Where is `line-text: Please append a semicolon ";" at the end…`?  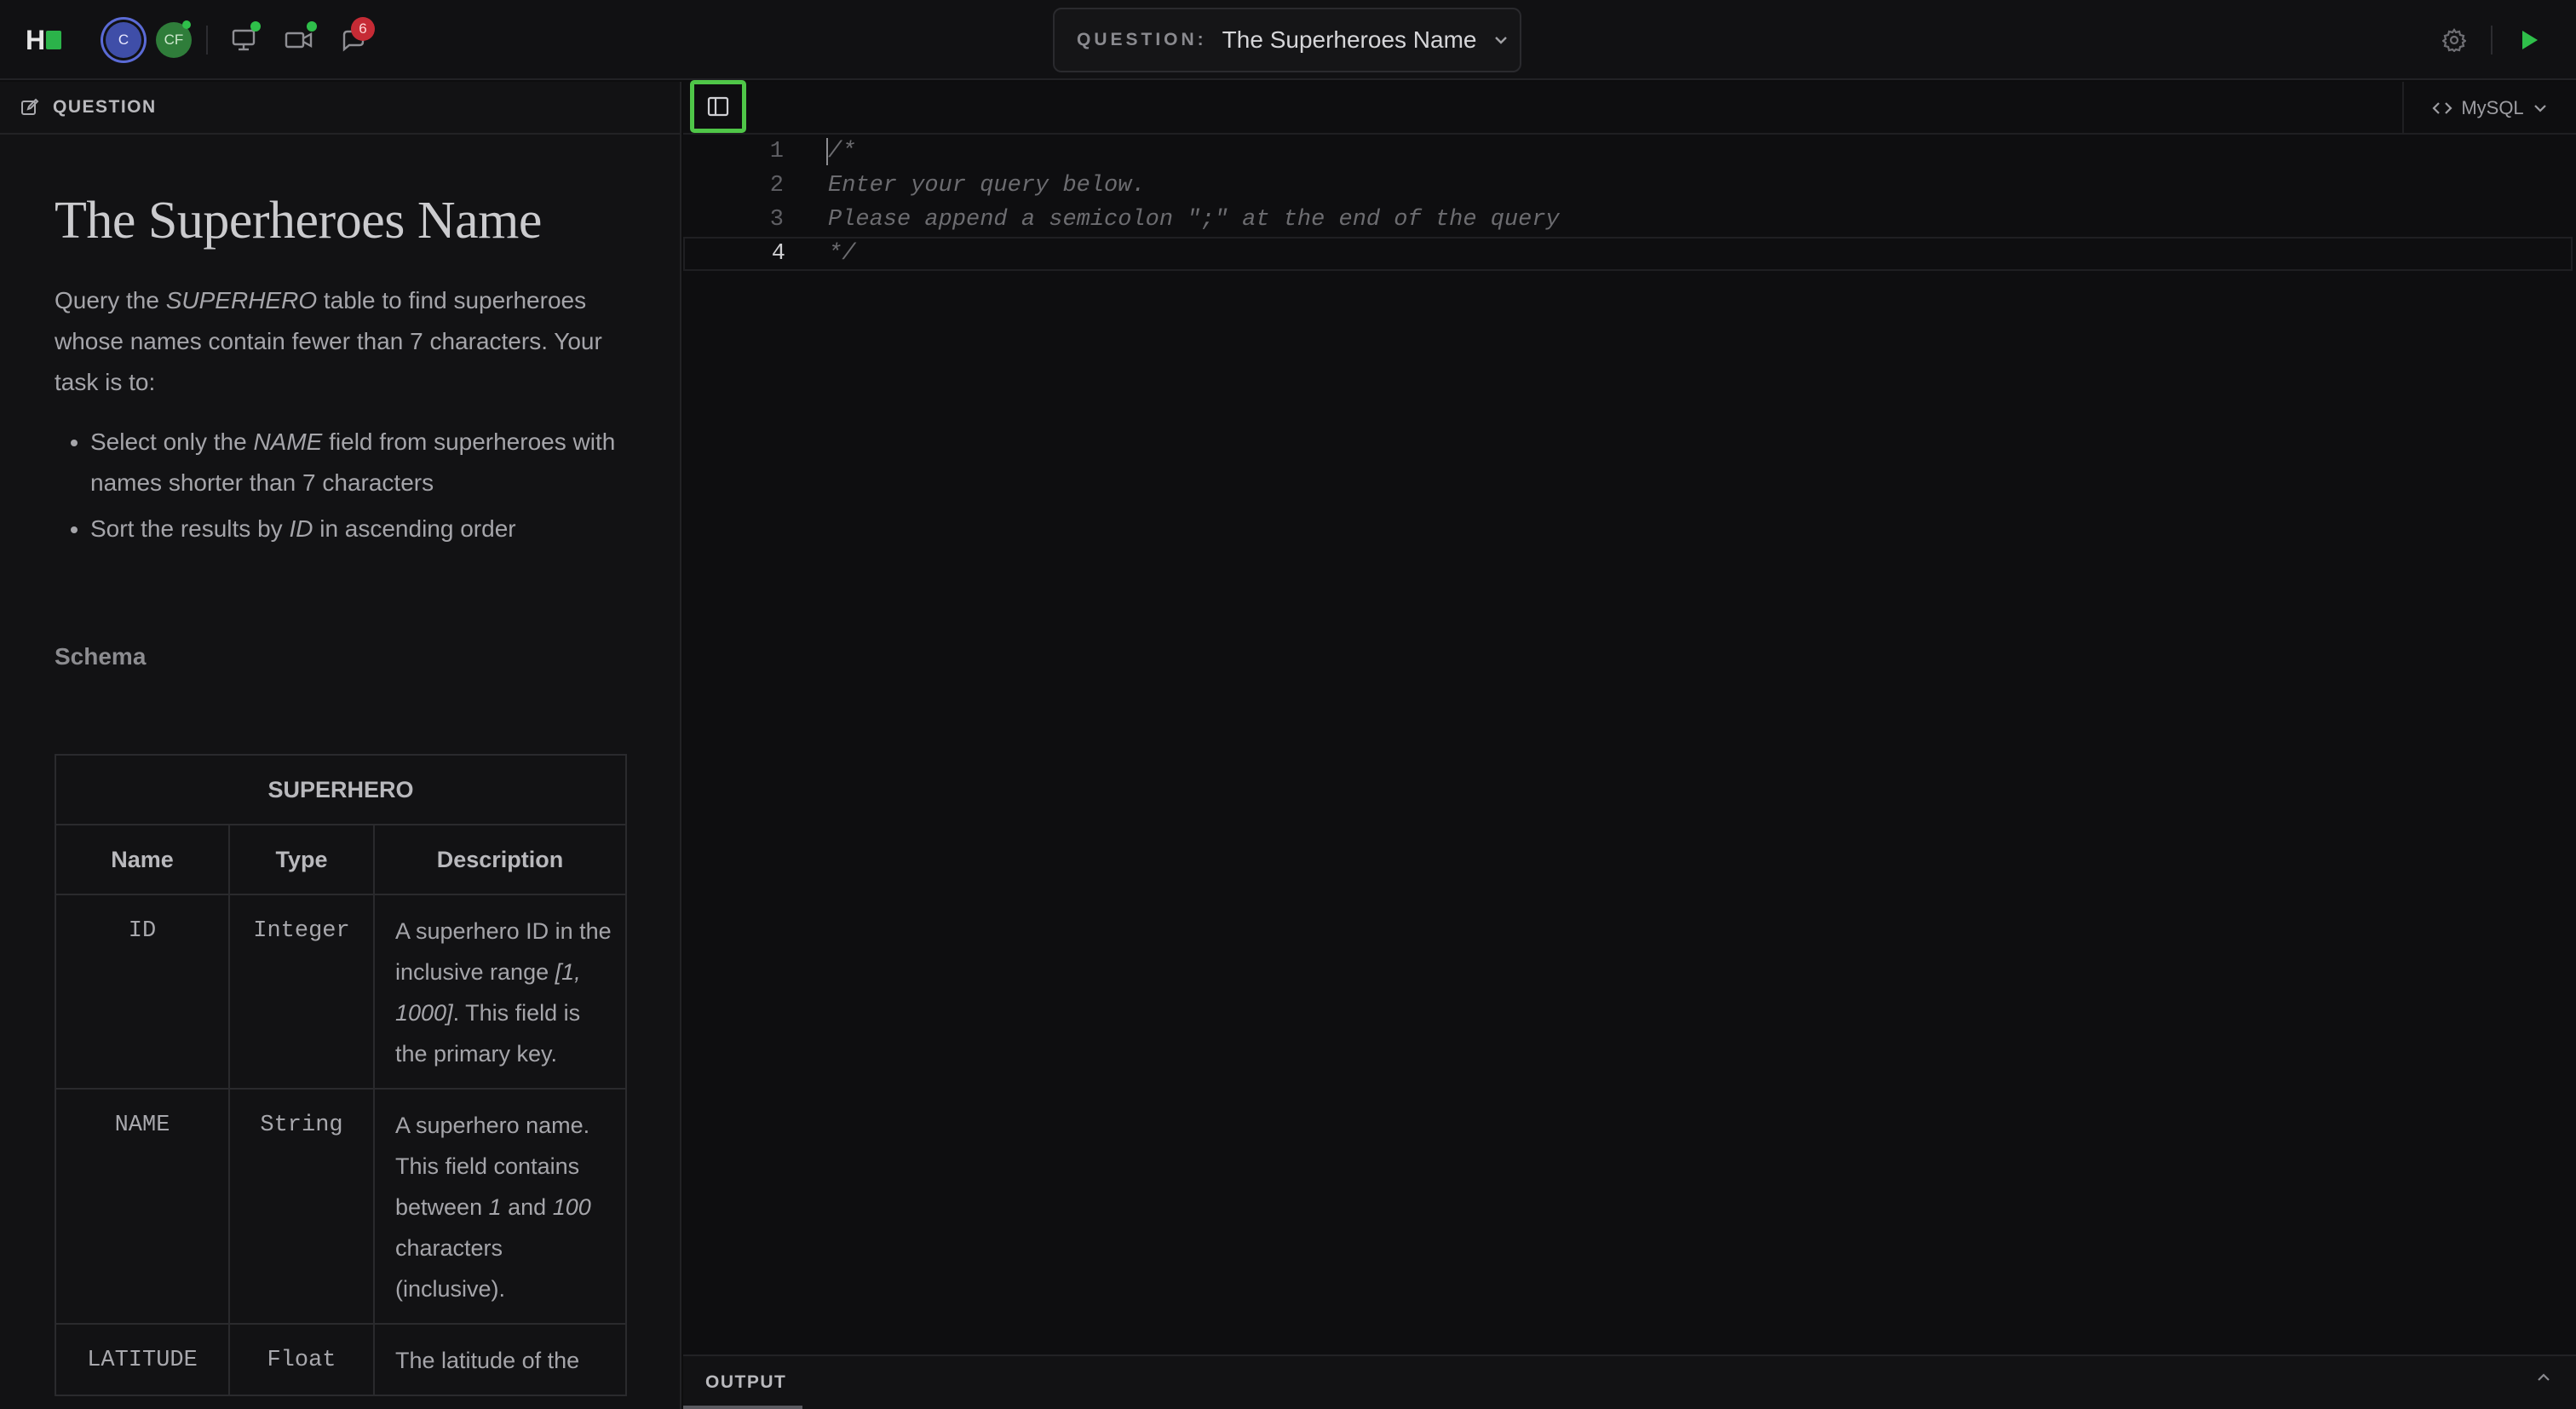
line-text: Please append a semicolon ";" at the end… is located at coordinates (1194, 220).